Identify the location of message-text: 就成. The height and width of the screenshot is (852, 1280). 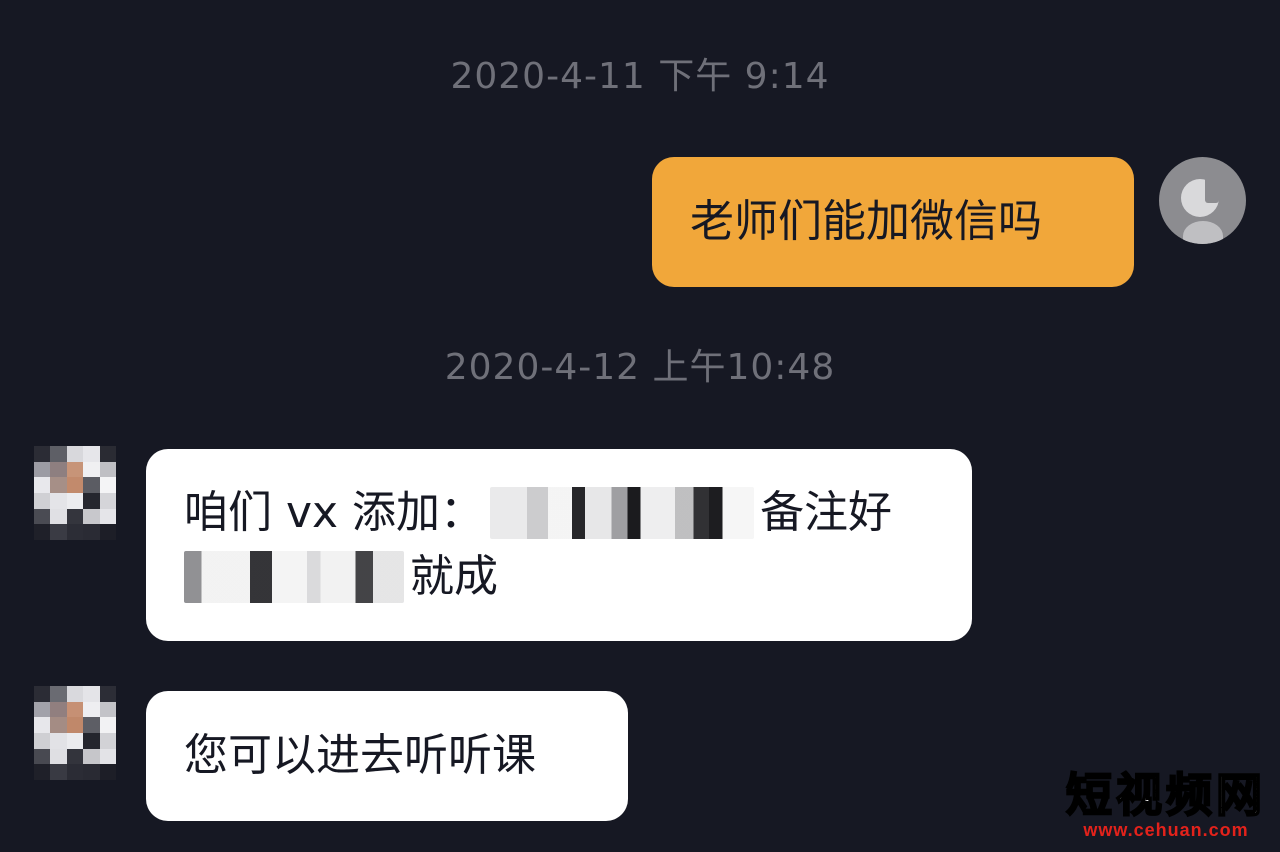
(454, 576).